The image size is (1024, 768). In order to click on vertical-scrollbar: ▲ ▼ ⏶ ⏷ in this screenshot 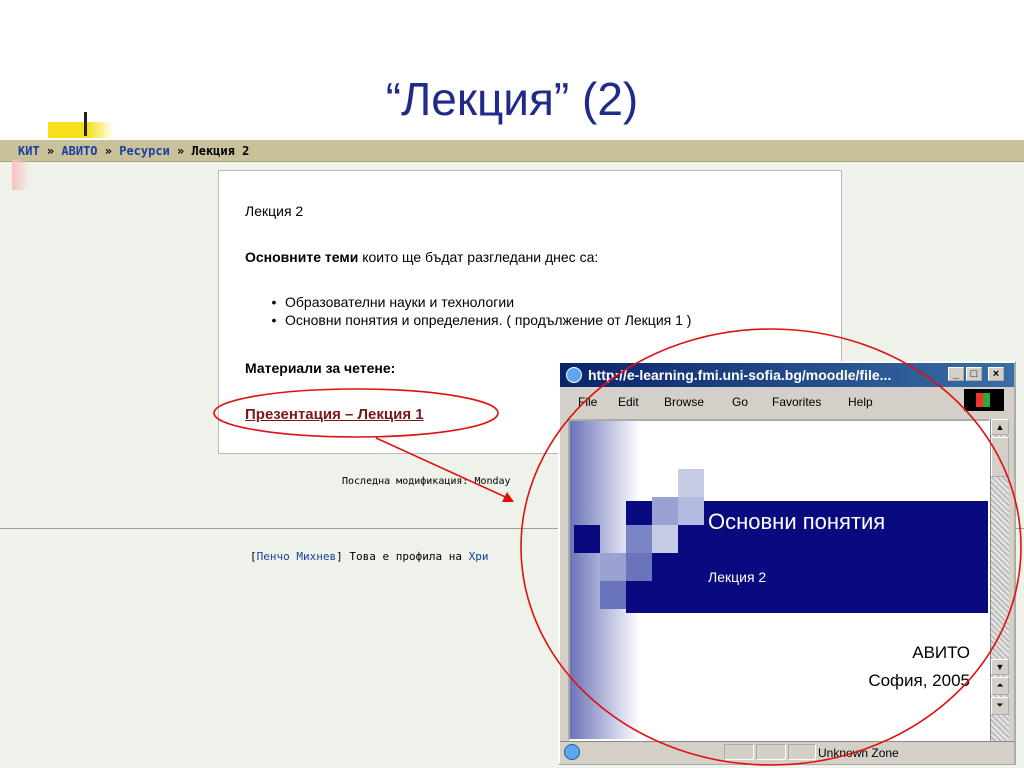, I will do `click(999, 580)`.